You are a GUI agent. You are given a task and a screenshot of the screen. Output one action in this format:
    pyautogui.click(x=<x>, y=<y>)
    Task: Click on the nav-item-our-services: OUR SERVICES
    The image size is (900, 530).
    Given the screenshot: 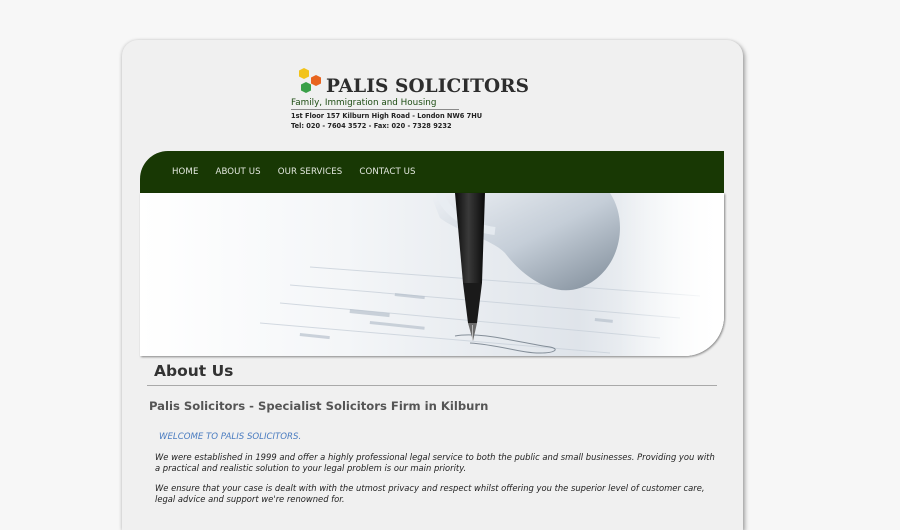 What is the action you would take?
    pyautogui.click(x=310, y=172)
    